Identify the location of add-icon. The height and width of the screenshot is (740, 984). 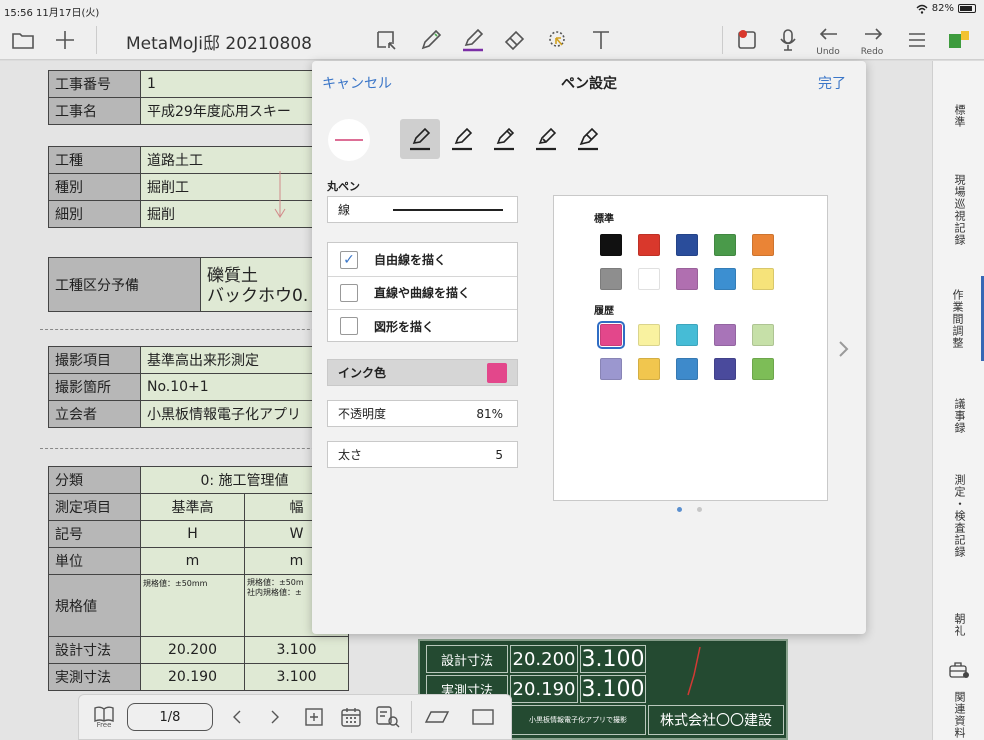
(65, 40).